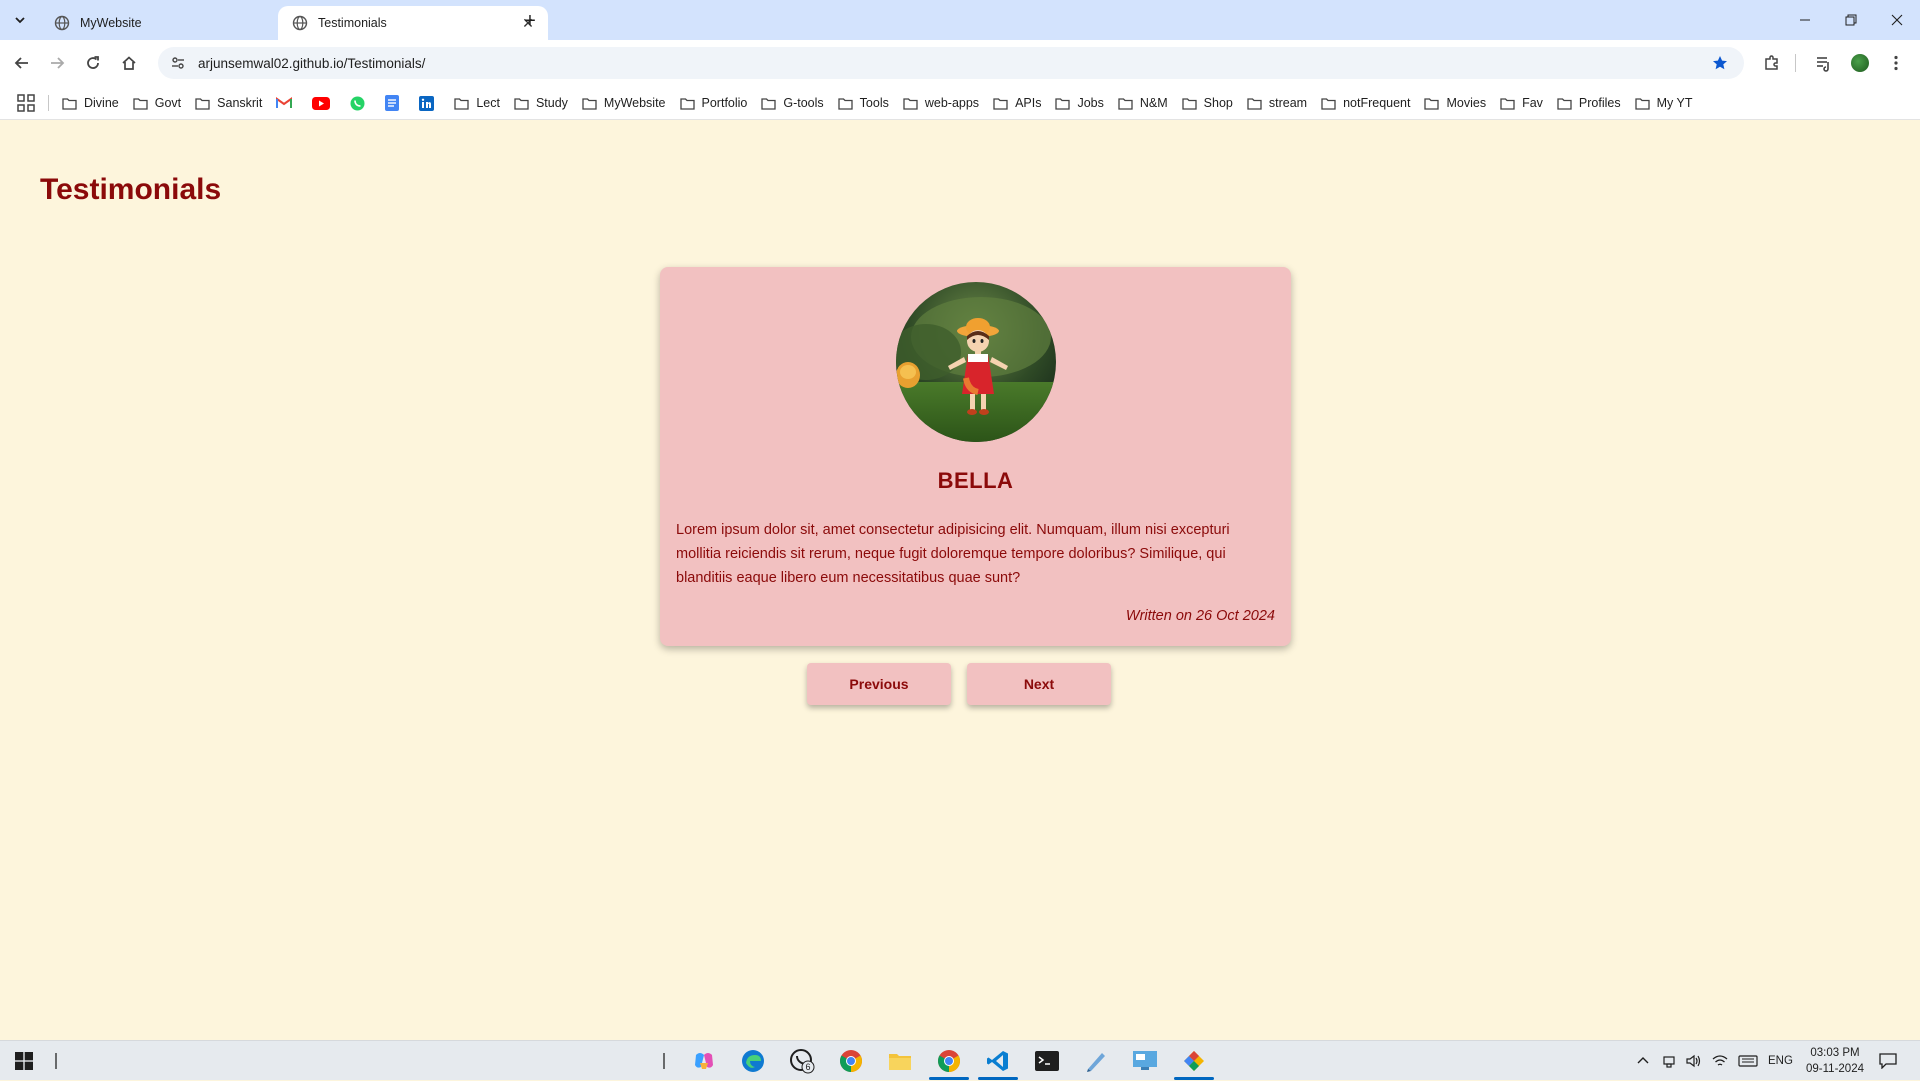 The height and width of the screenshot is (1081, 1920). Describe the element at coordinates (1521, 103) in the screenshot. I see `bookmark-folder-fav: Fav` at that location.